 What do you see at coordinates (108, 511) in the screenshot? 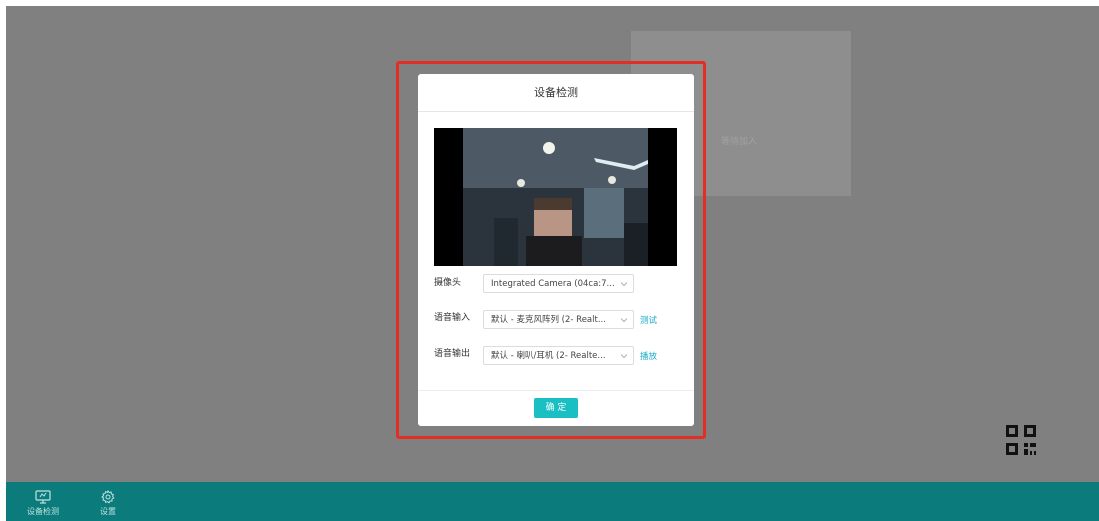
I see `settings-label: 设置` at bounding box center [108, 511].